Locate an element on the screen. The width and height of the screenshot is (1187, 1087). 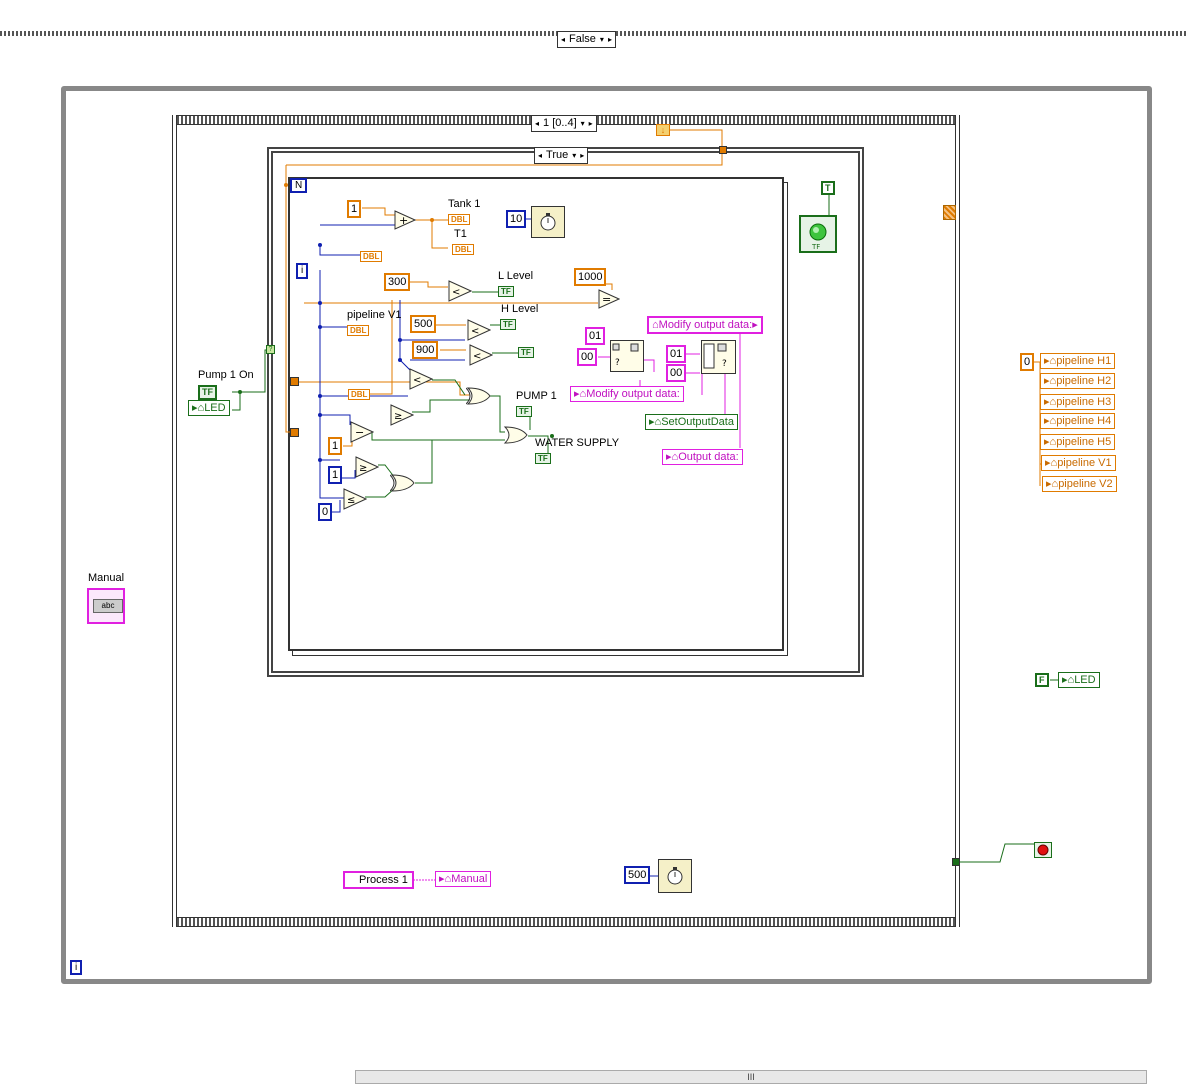
select-node: ? is located at coordinates (718, 357).